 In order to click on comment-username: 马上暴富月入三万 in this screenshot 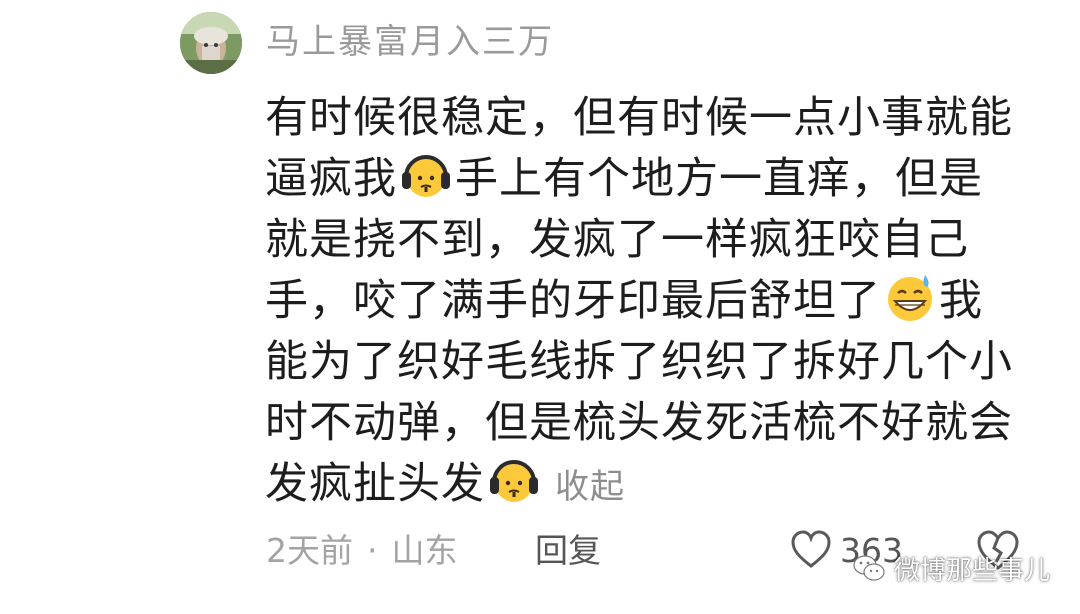, I will do `click(410, 42)`.